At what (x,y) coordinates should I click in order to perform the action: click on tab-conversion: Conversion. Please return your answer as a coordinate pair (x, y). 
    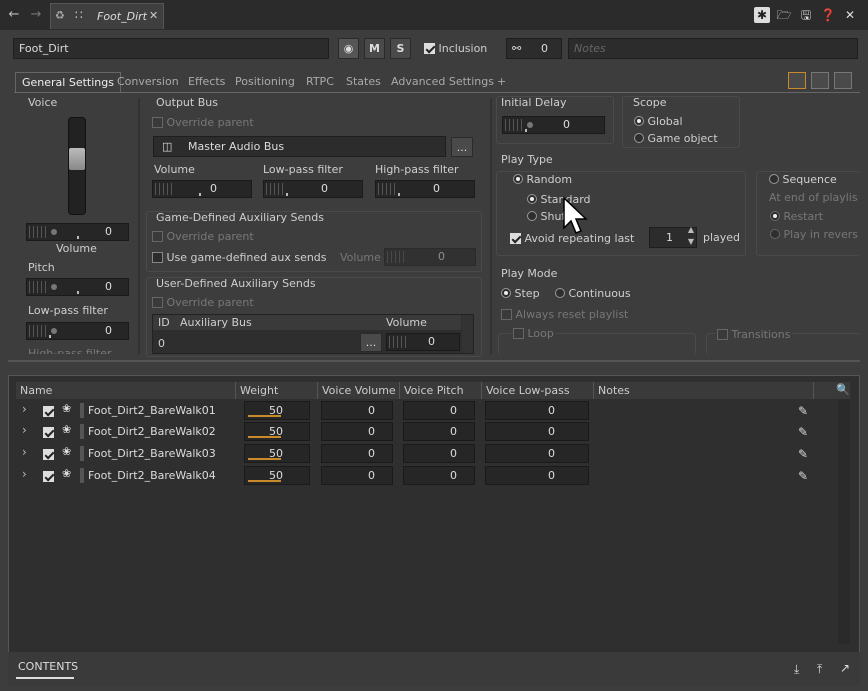
    Looking at the image, I should click on (148, 82).